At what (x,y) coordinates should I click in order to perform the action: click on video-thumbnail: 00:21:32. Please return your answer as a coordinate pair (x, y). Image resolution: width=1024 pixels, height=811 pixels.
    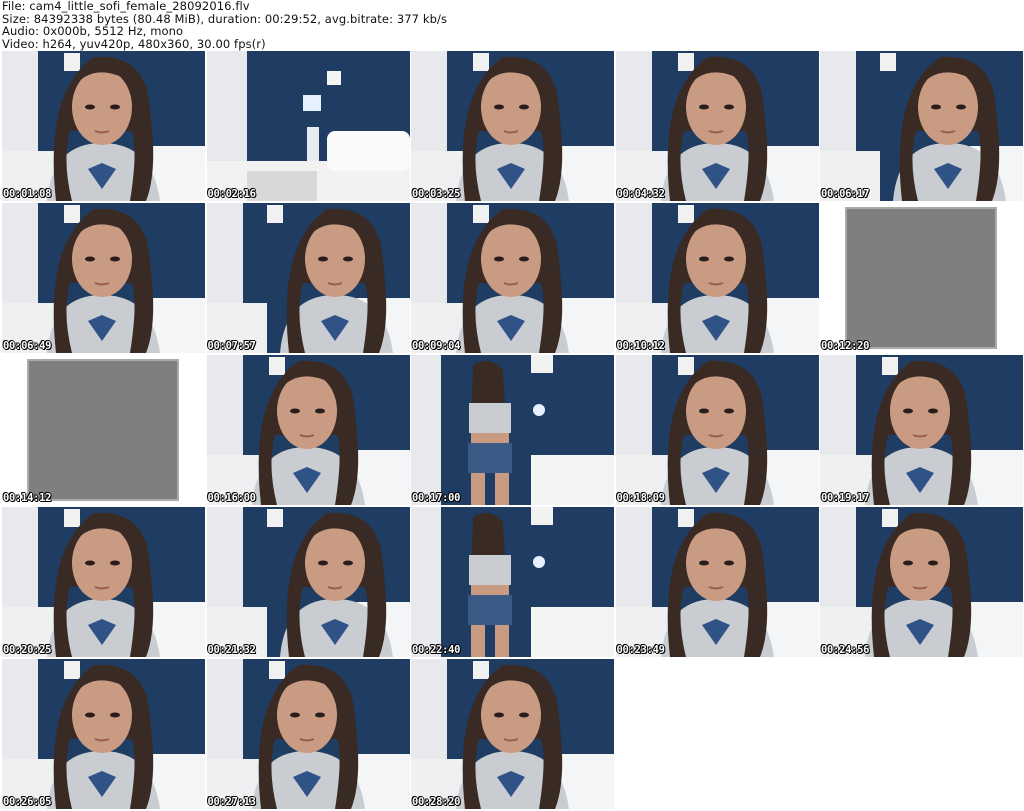
    Looking at the image, I should click on (308, 582).